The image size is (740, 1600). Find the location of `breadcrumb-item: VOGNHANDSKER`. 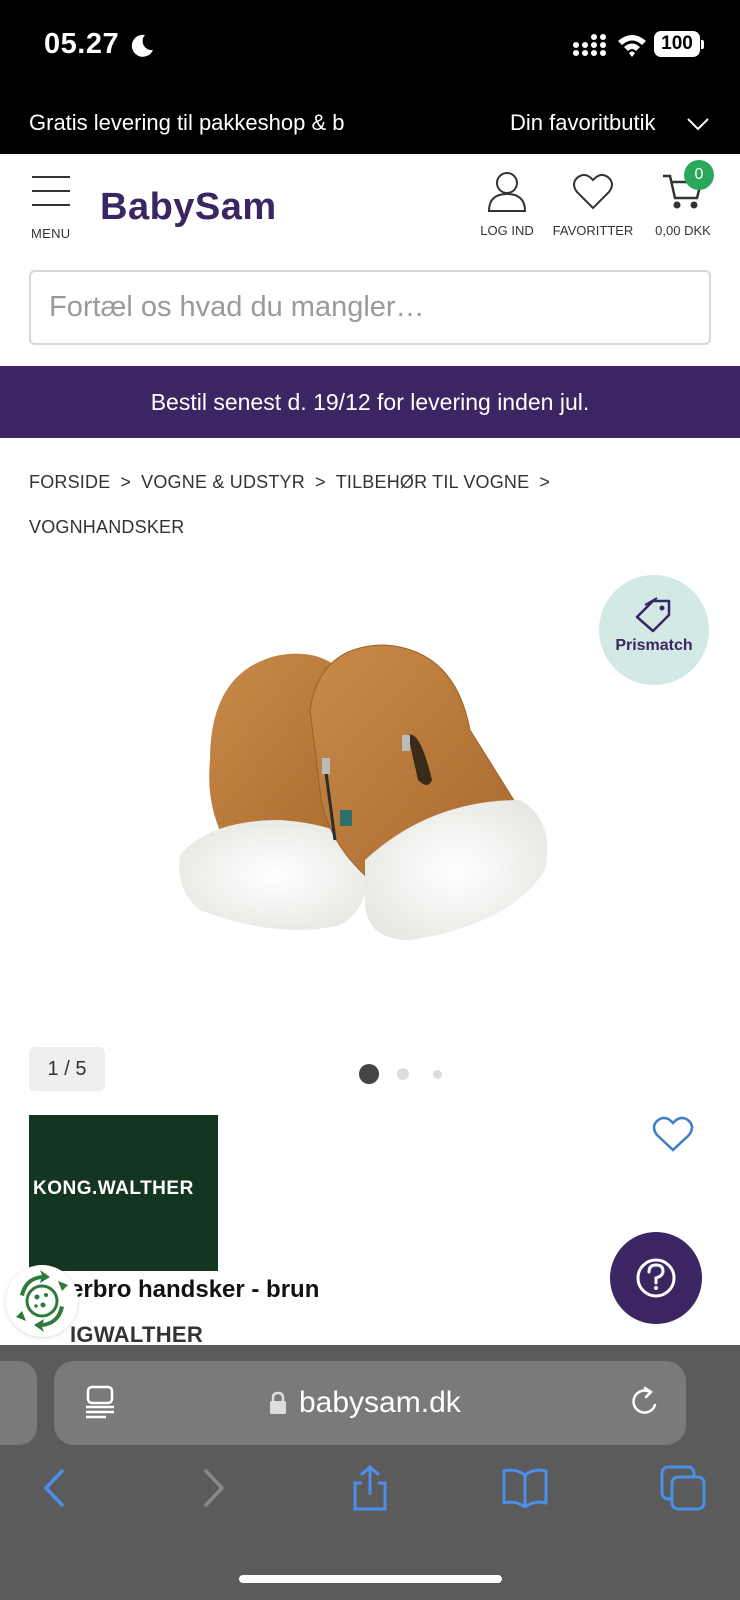

breadcrumb-item: VOGNHANDSKER is located at coordinates (106, 527).